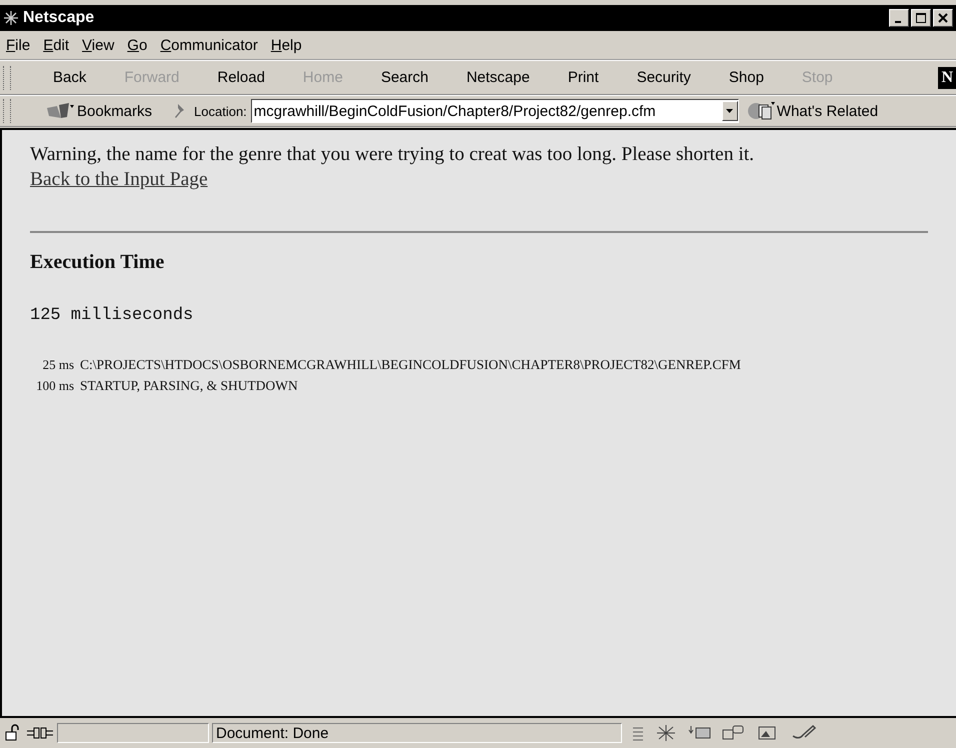 This screenshot has height=748, width=956. I want to click on globe-pages-icon, so click(760, 111).